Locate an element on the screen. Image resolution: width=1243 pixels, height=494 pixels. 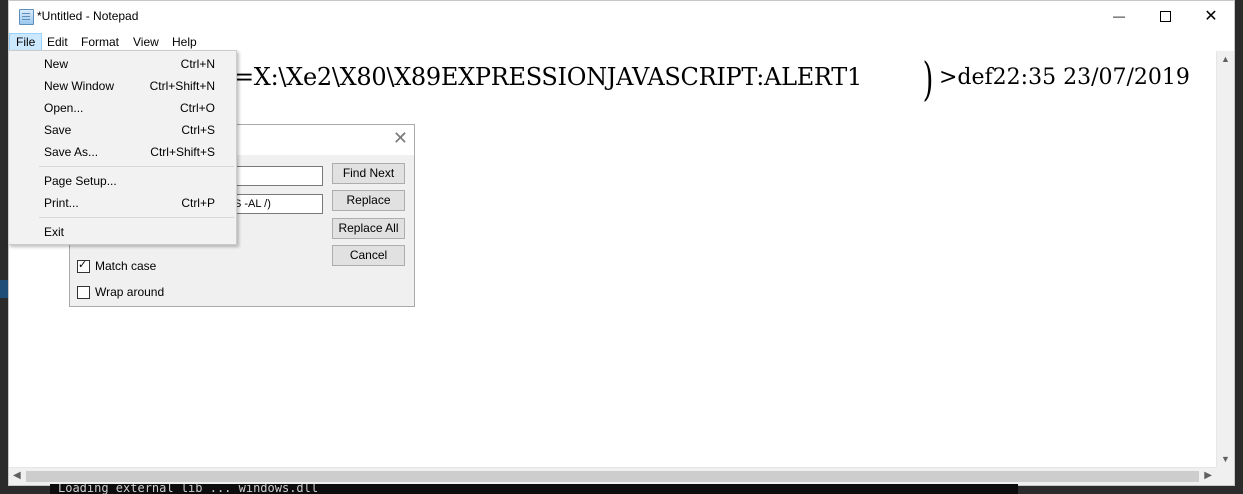
match-case-checkbox: Match case is located at coordinates (117, 265).